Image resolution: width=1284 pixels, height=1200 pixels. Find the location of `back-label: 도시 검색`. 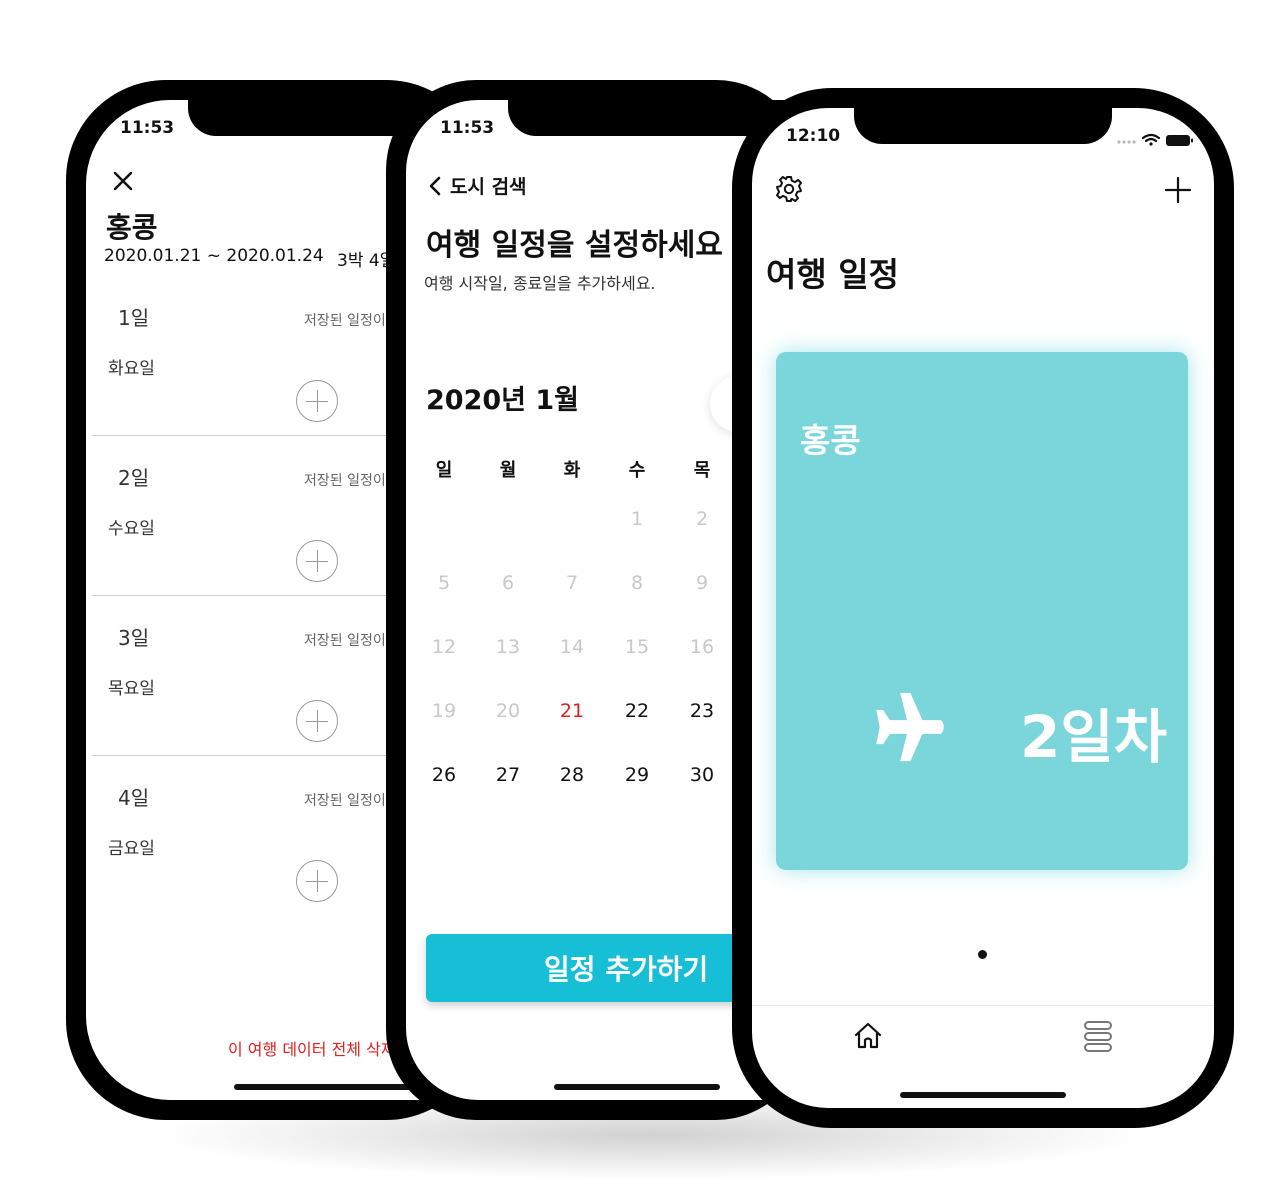

back-label: 도시 검색 is located at coordinates (488, 187).